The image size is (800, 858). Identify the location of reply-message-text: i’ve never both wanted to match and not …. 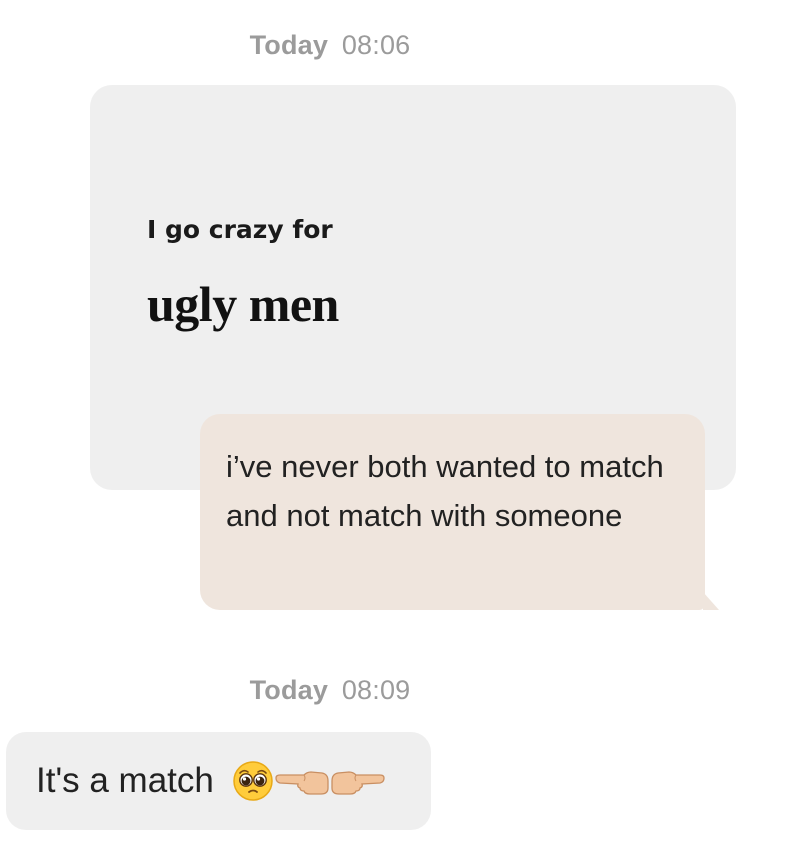
(445, 491).